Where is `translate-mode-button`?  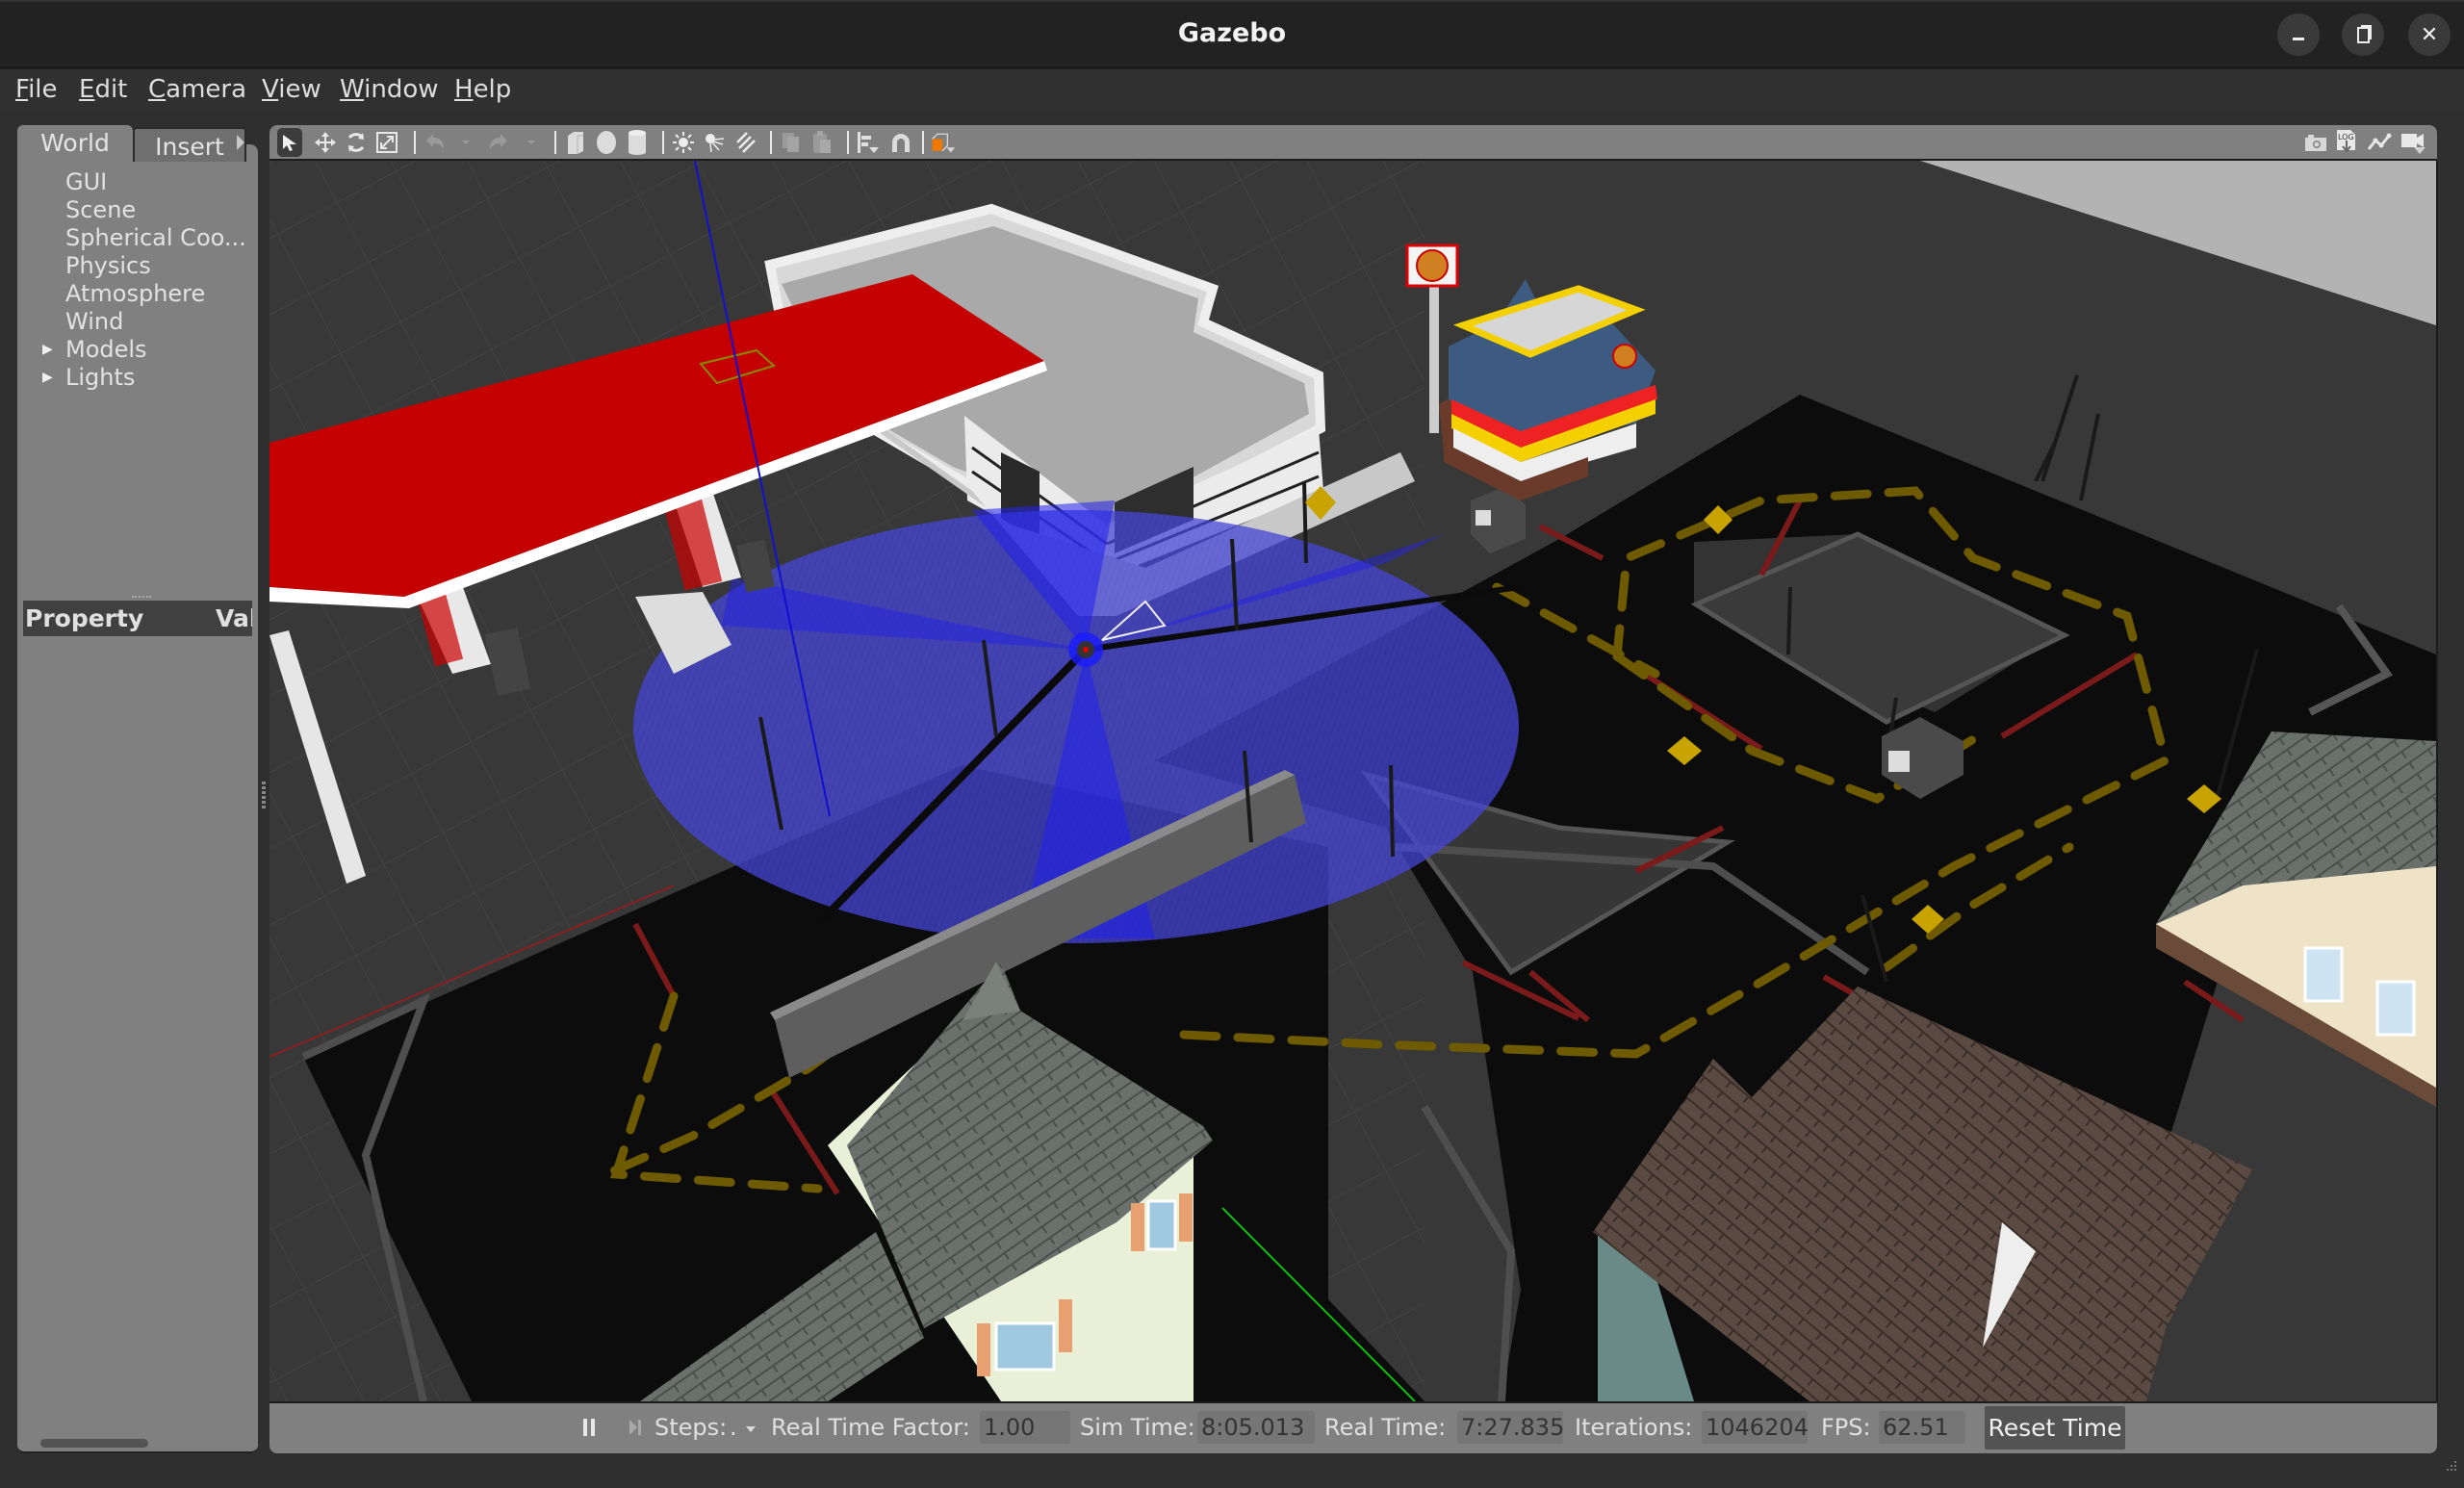 translate-mode-button is located at coordinates (325, 143).